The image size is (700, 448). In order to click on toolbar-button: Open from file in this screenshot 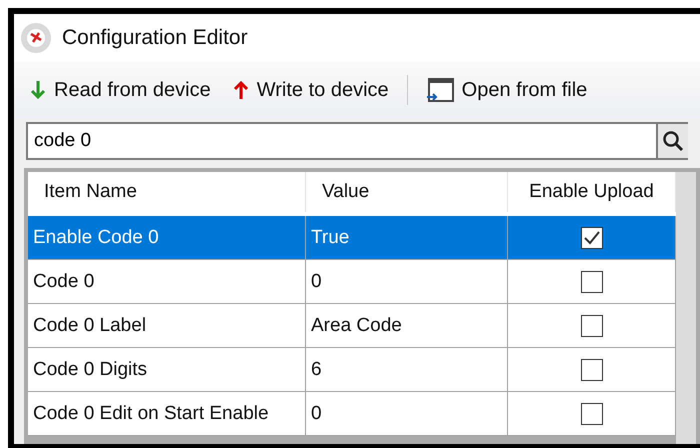, I will do `click(507, 90)`.